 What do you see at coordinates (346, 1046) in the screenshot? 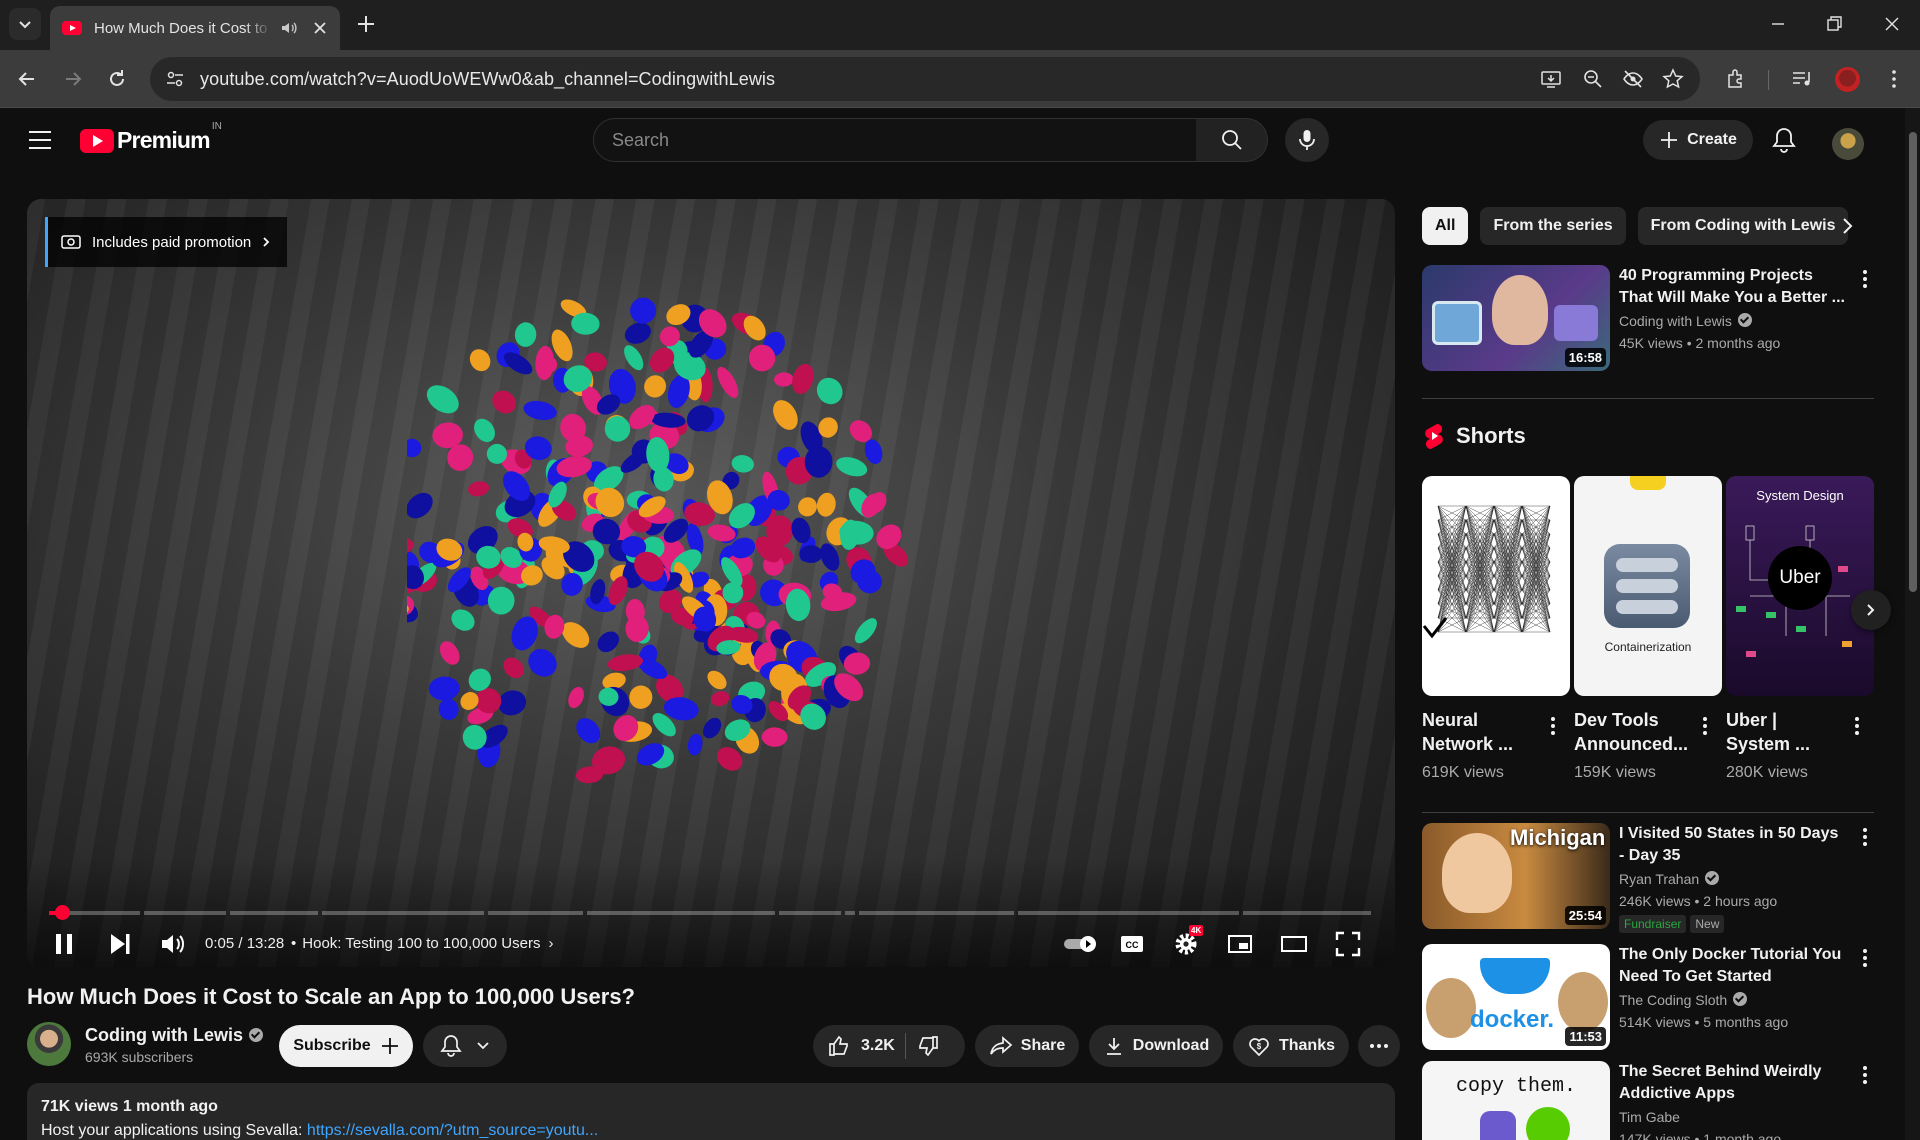
I see `subscribe-button: Subscribe` at bounding box center [346, 1046].